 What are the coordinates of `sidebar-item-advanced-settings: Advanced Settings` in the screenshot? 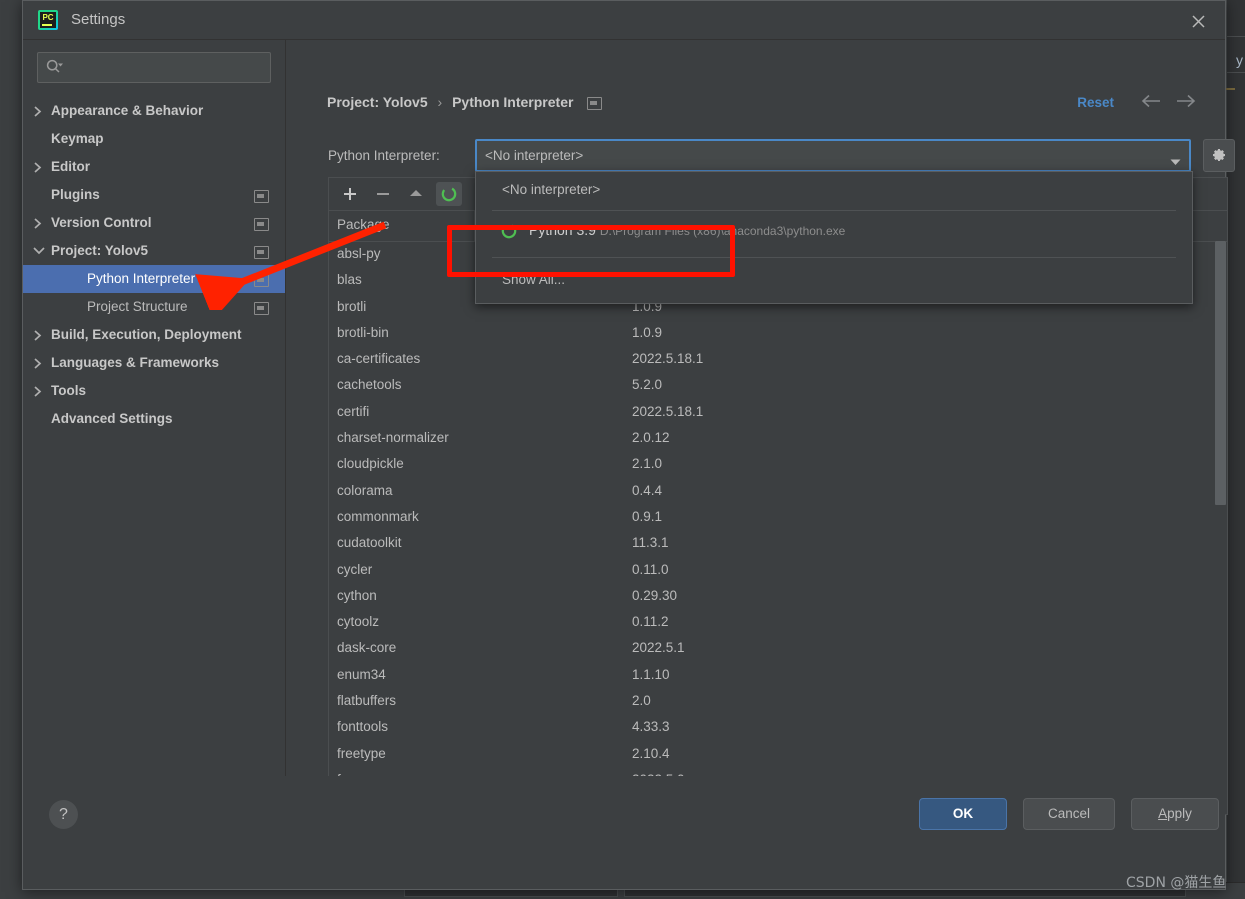 It's located at (154, 419).